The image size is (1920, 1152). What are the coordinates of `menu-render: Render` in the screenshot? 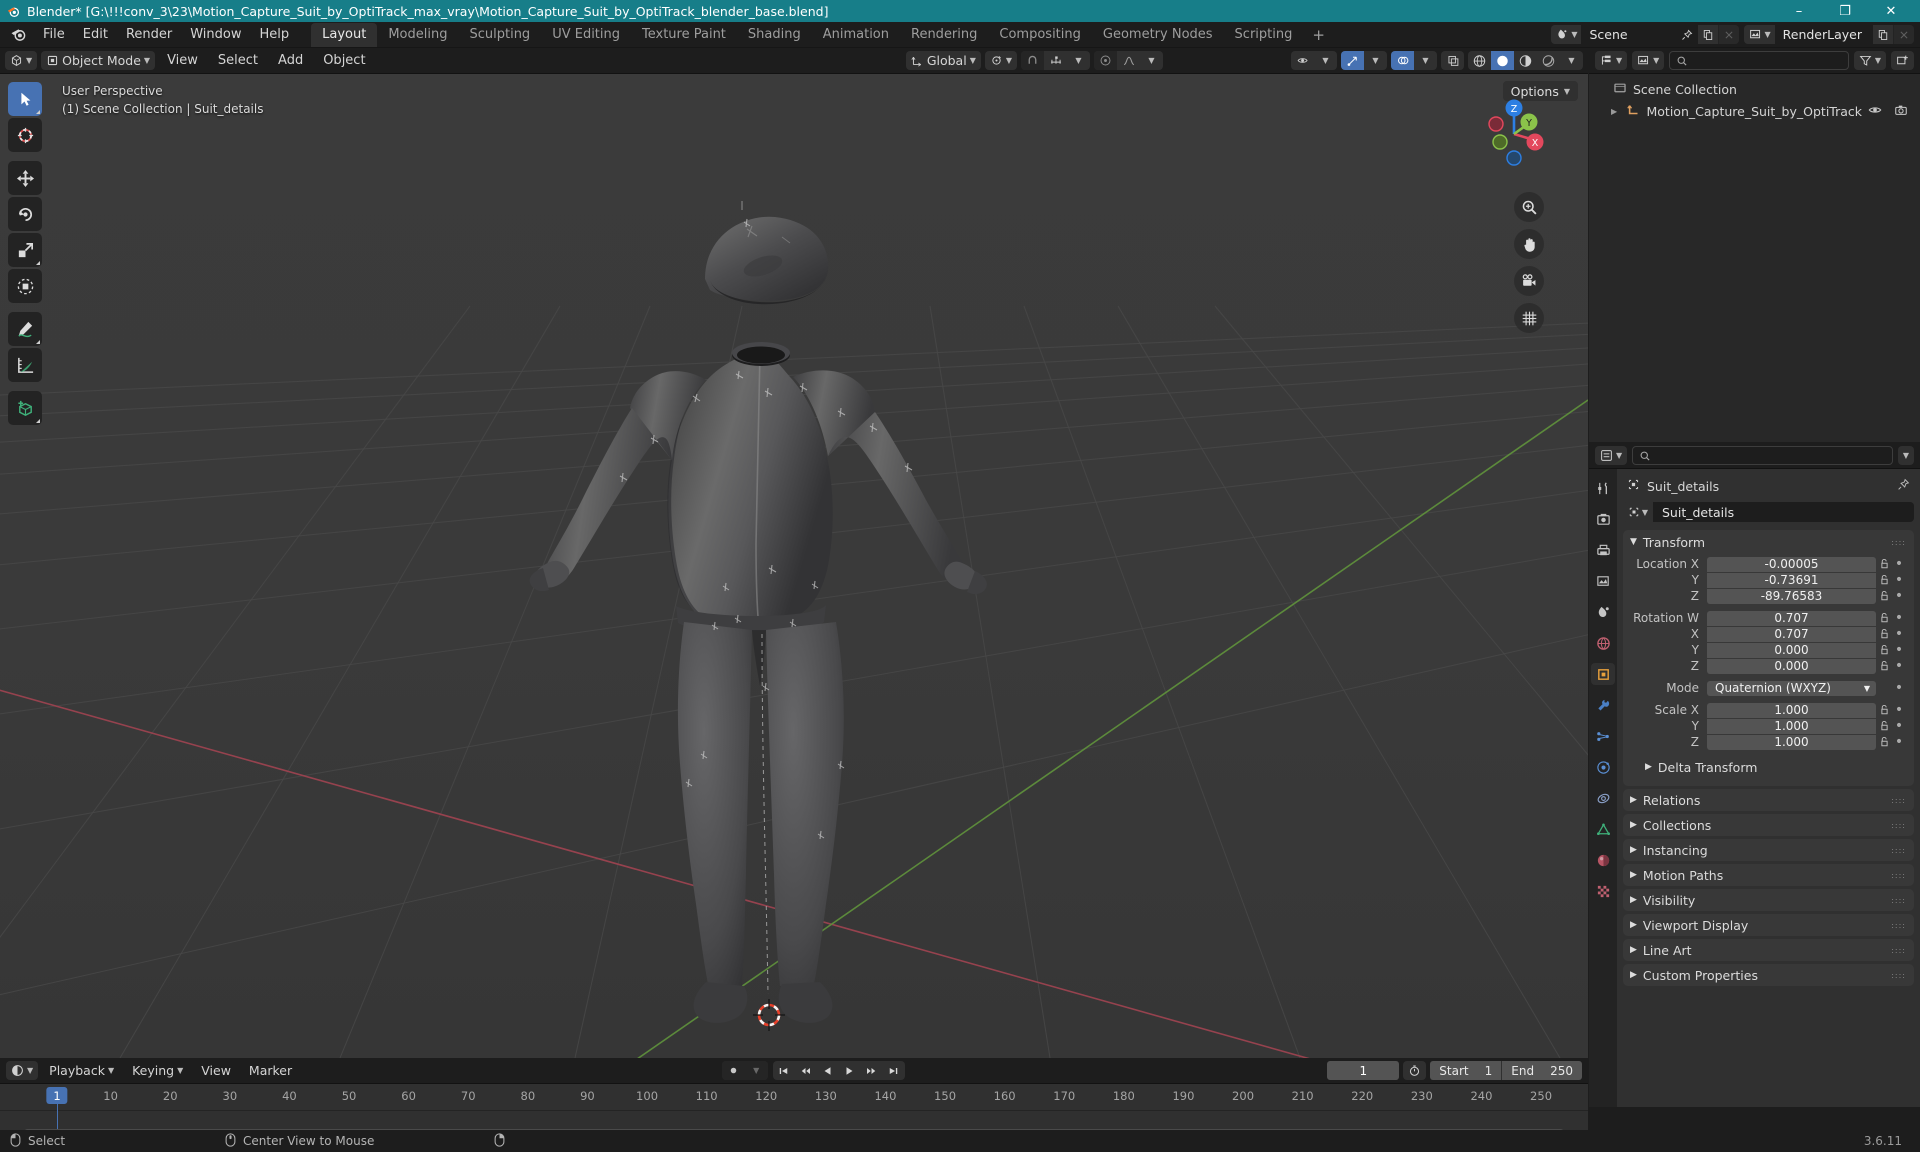 It's located at (149, 34).